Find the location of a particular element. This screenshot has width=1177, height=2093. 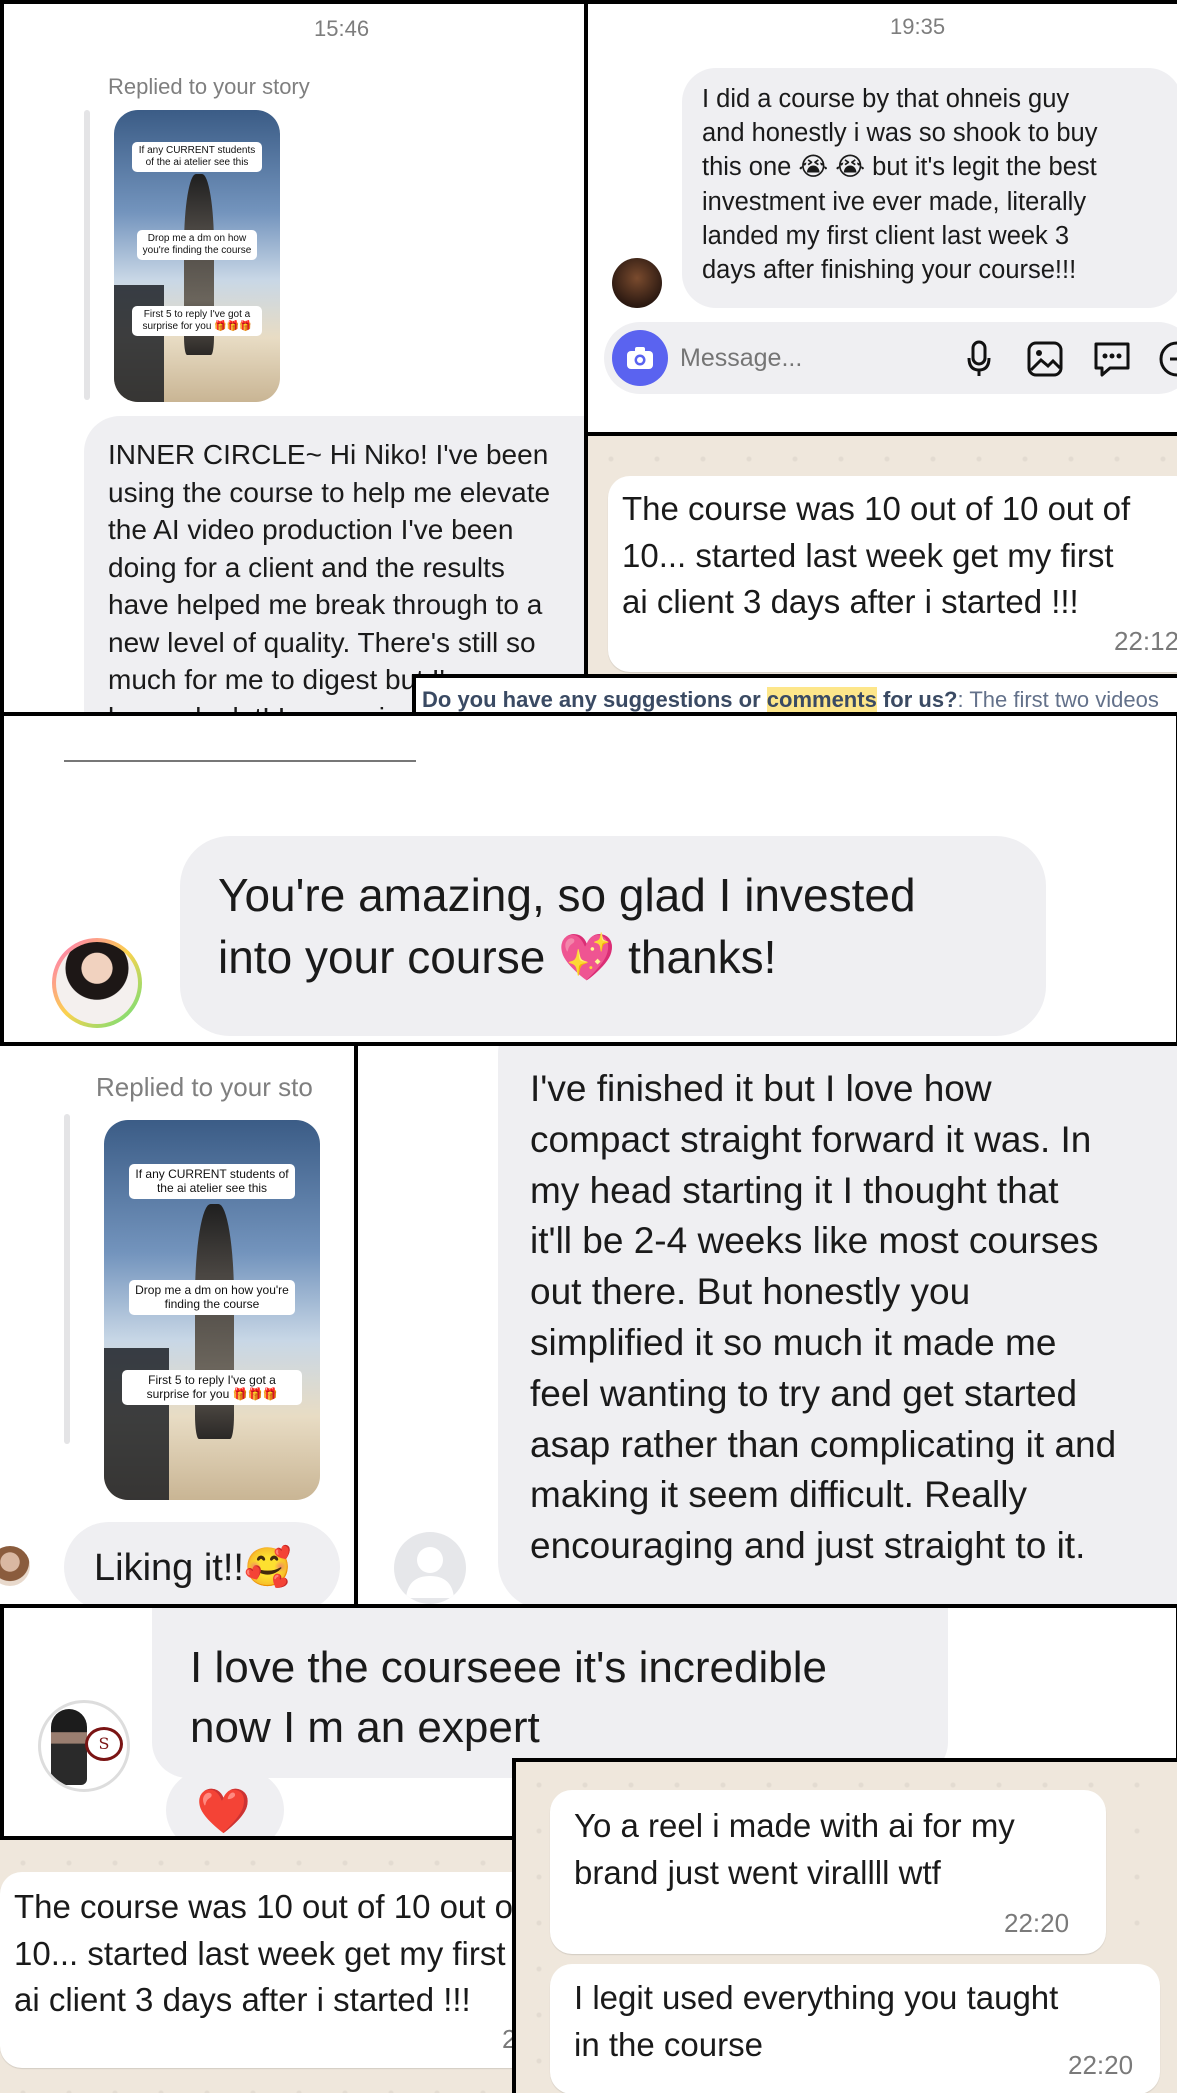

sender-avatar: S is located at coordinates (84, 1746).